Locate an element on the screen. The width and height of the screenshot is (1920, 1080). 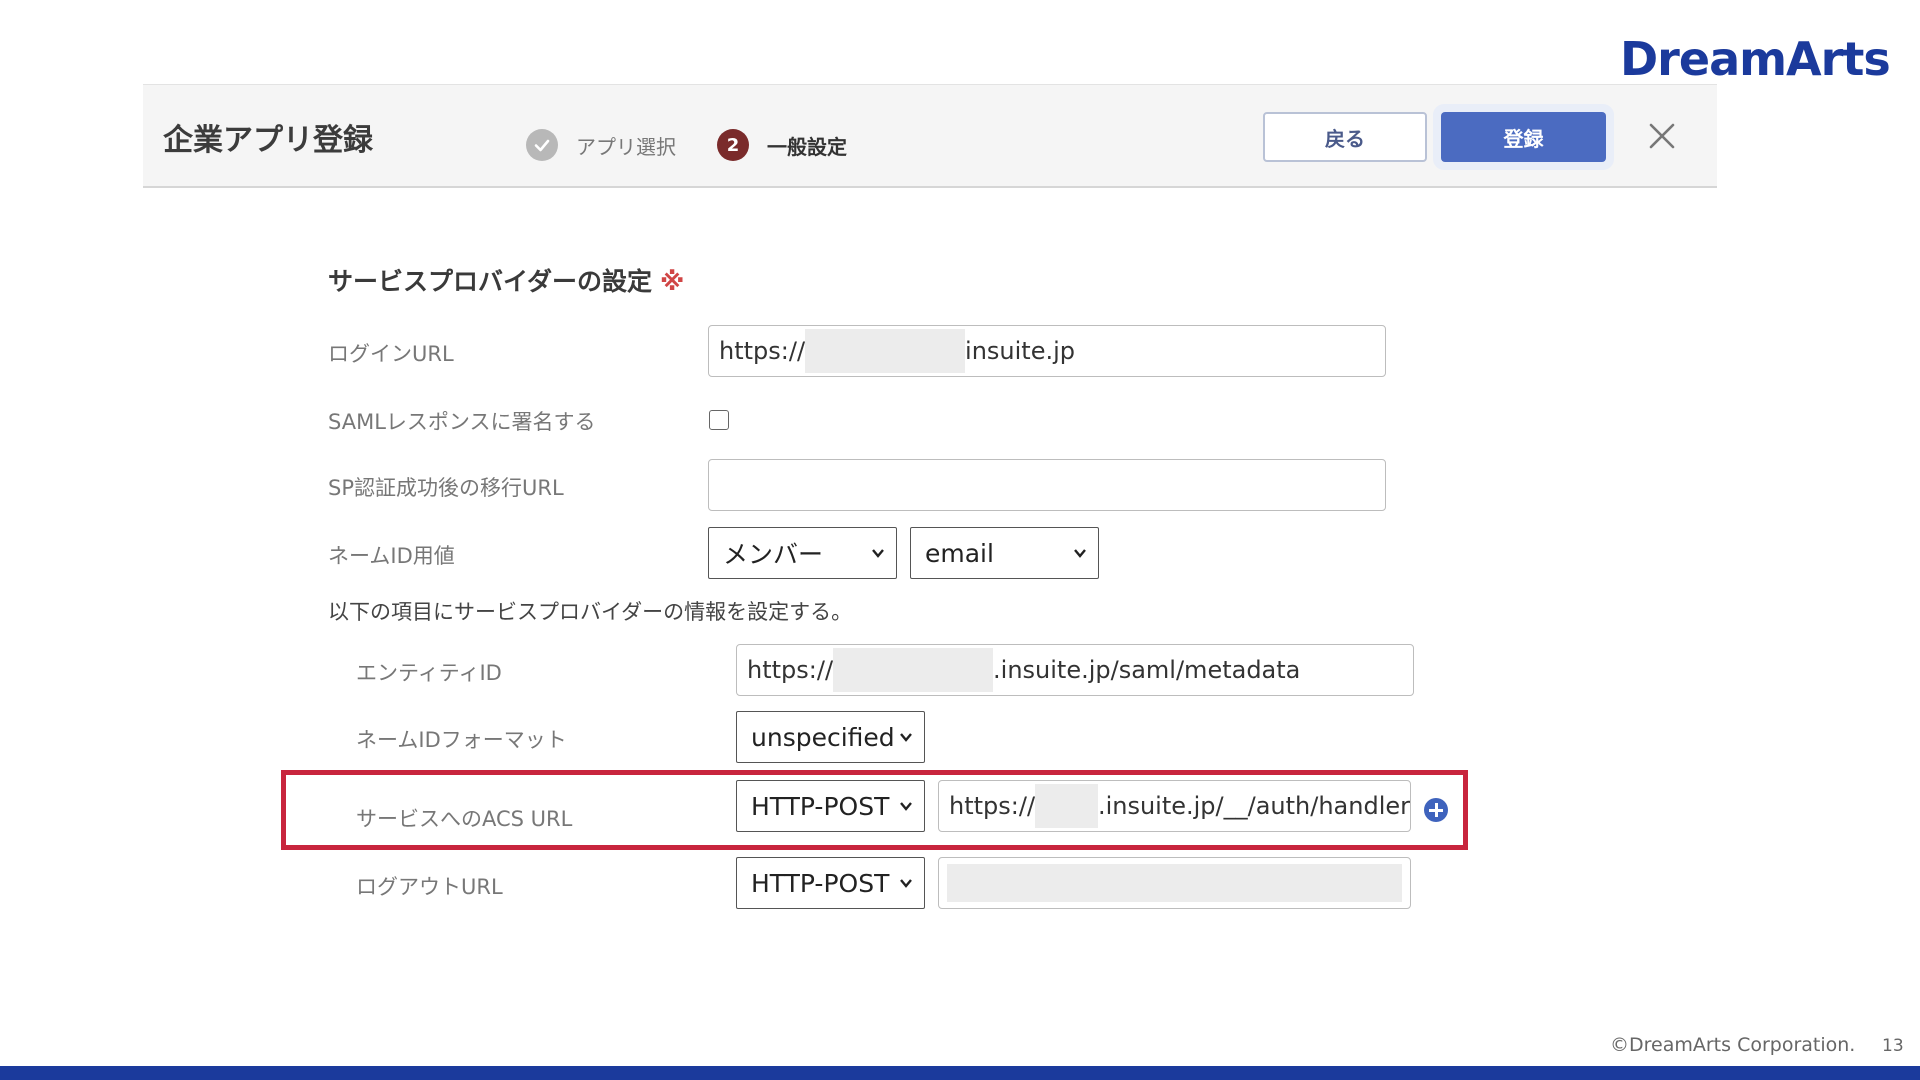
name-id-label: ネームID用値 is located at coordinates (391, 556).